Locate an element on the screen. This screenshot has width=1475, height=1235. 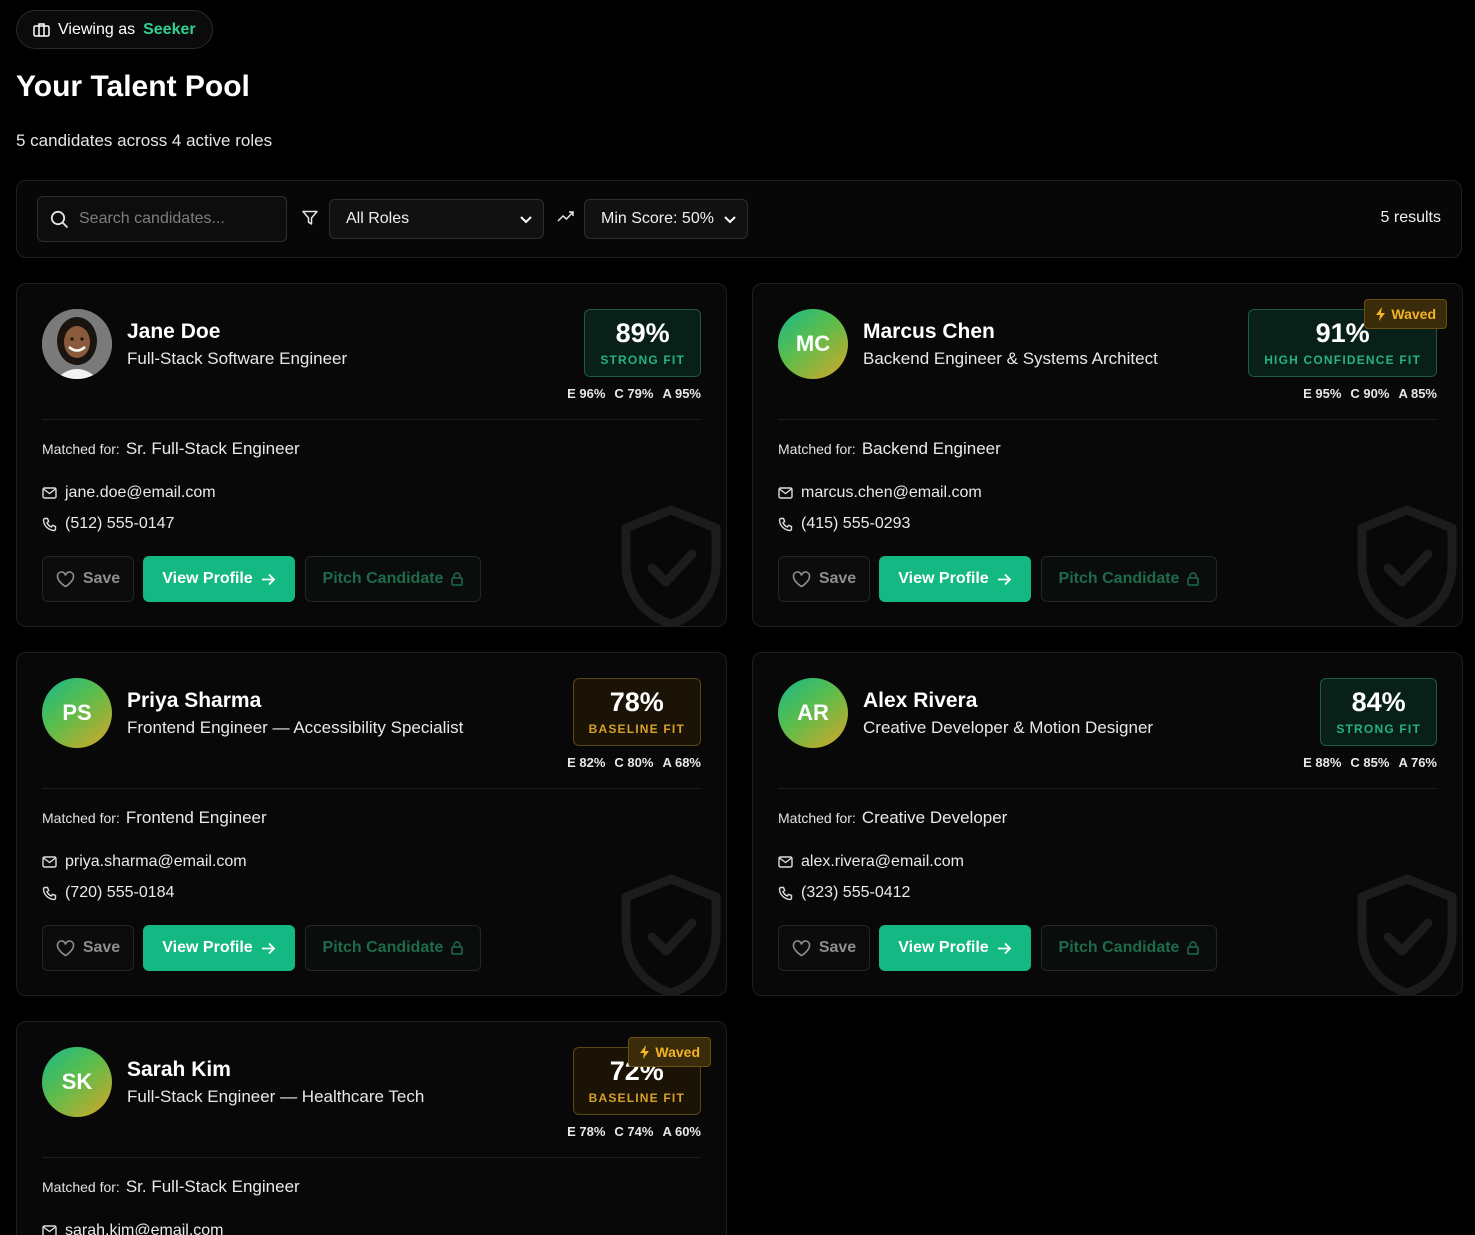
score-e: E 78% is located at coordinates (586, 1131).